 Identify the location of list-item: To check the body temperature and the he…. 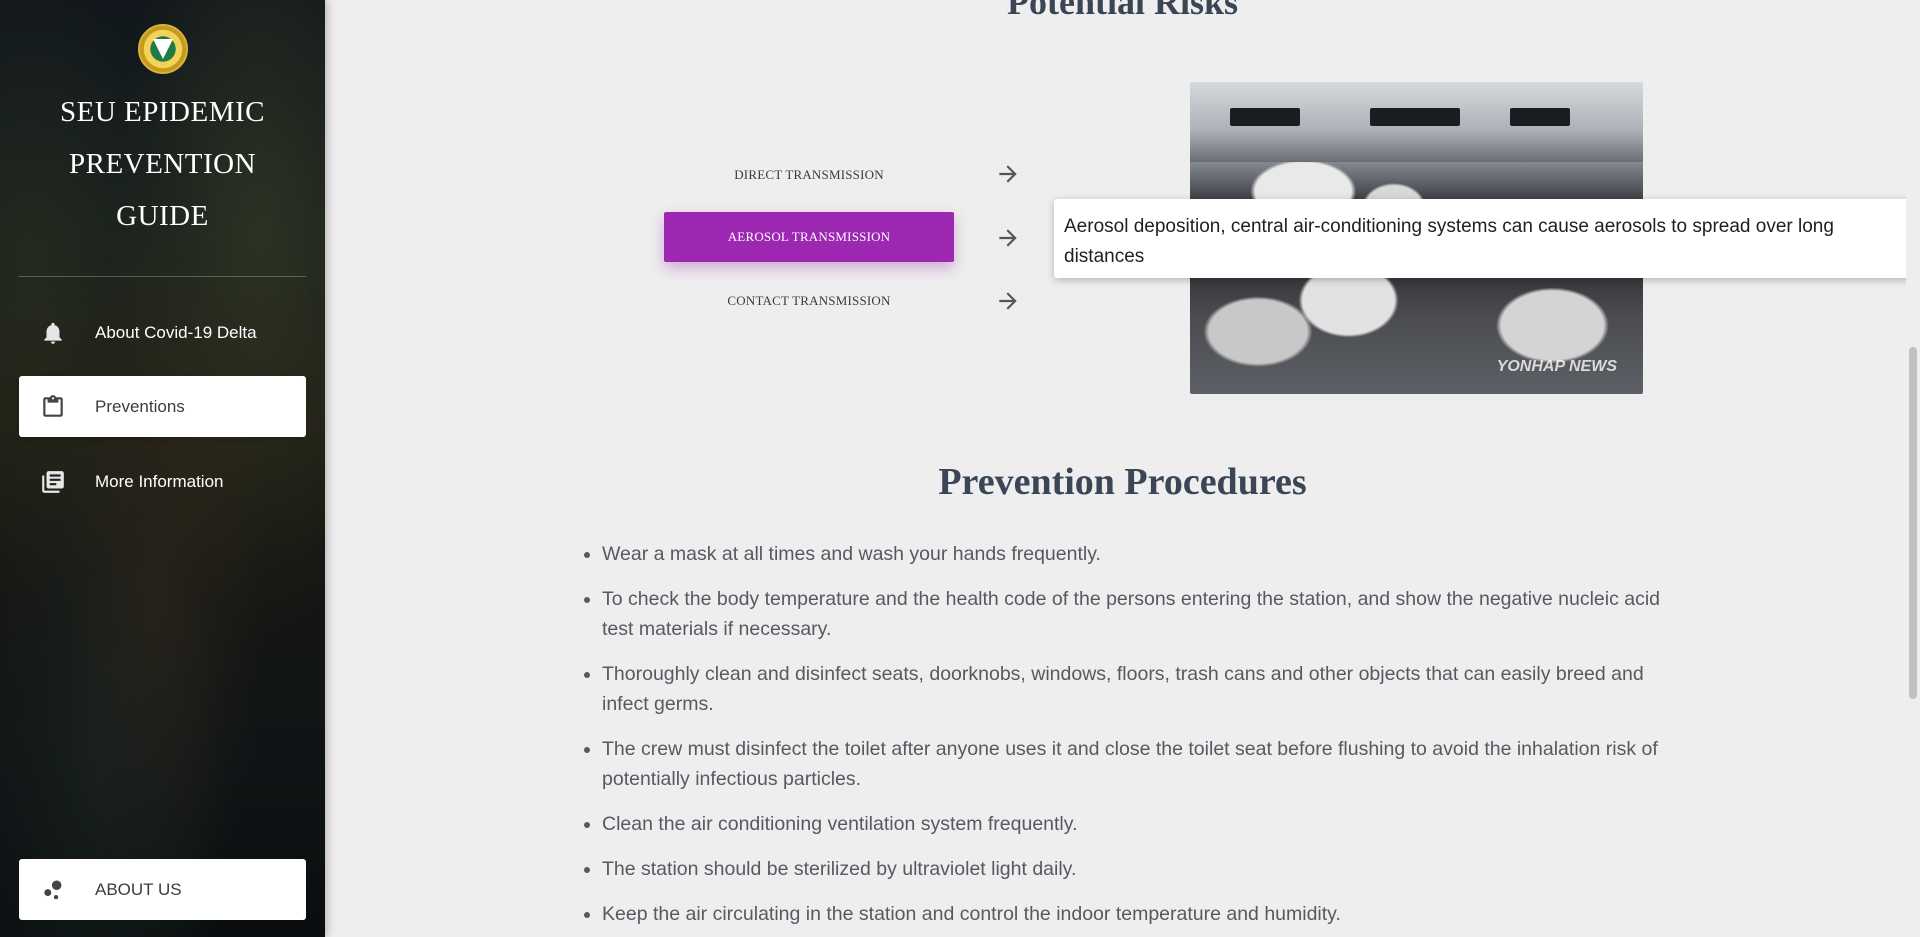
(1138, 614).